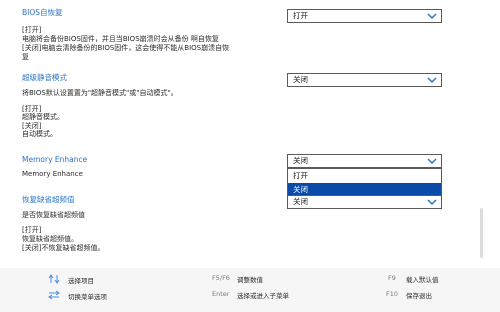 The image size is (500, 312). Describe the element at coordinates (39, 134) in the screenshot. I see `super-silent-help-5: 自动模式。` at that location.